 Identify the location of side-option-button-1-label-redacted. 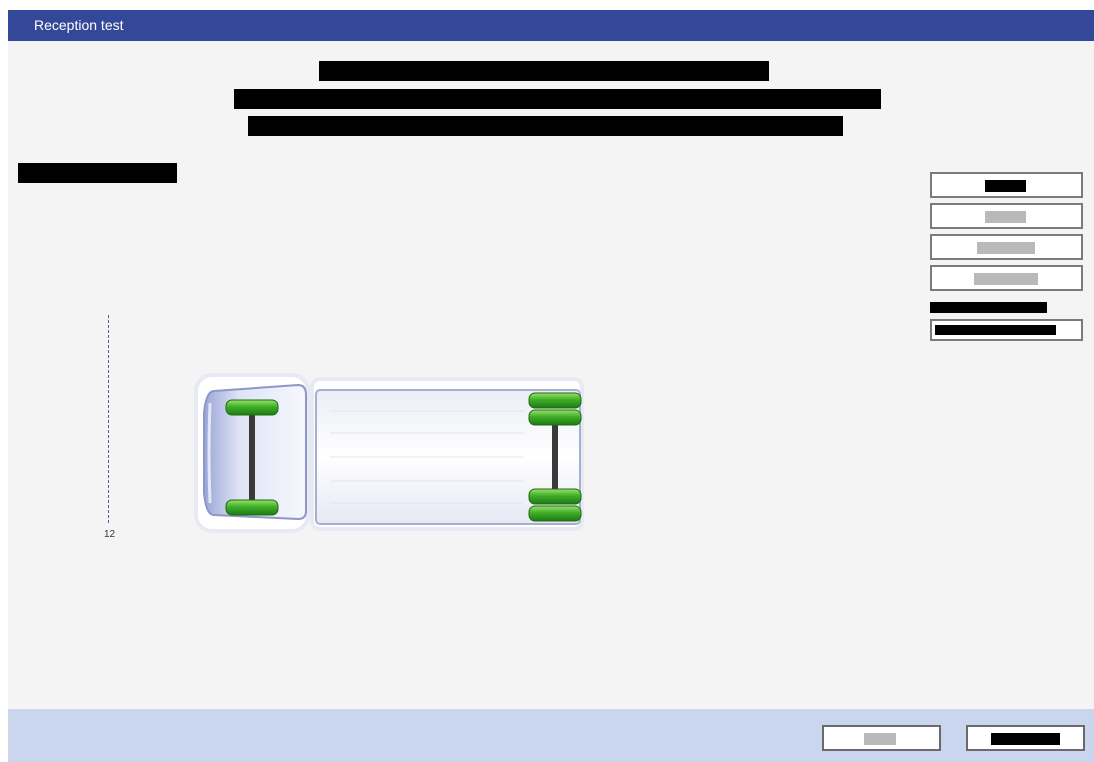
(1005, 186).